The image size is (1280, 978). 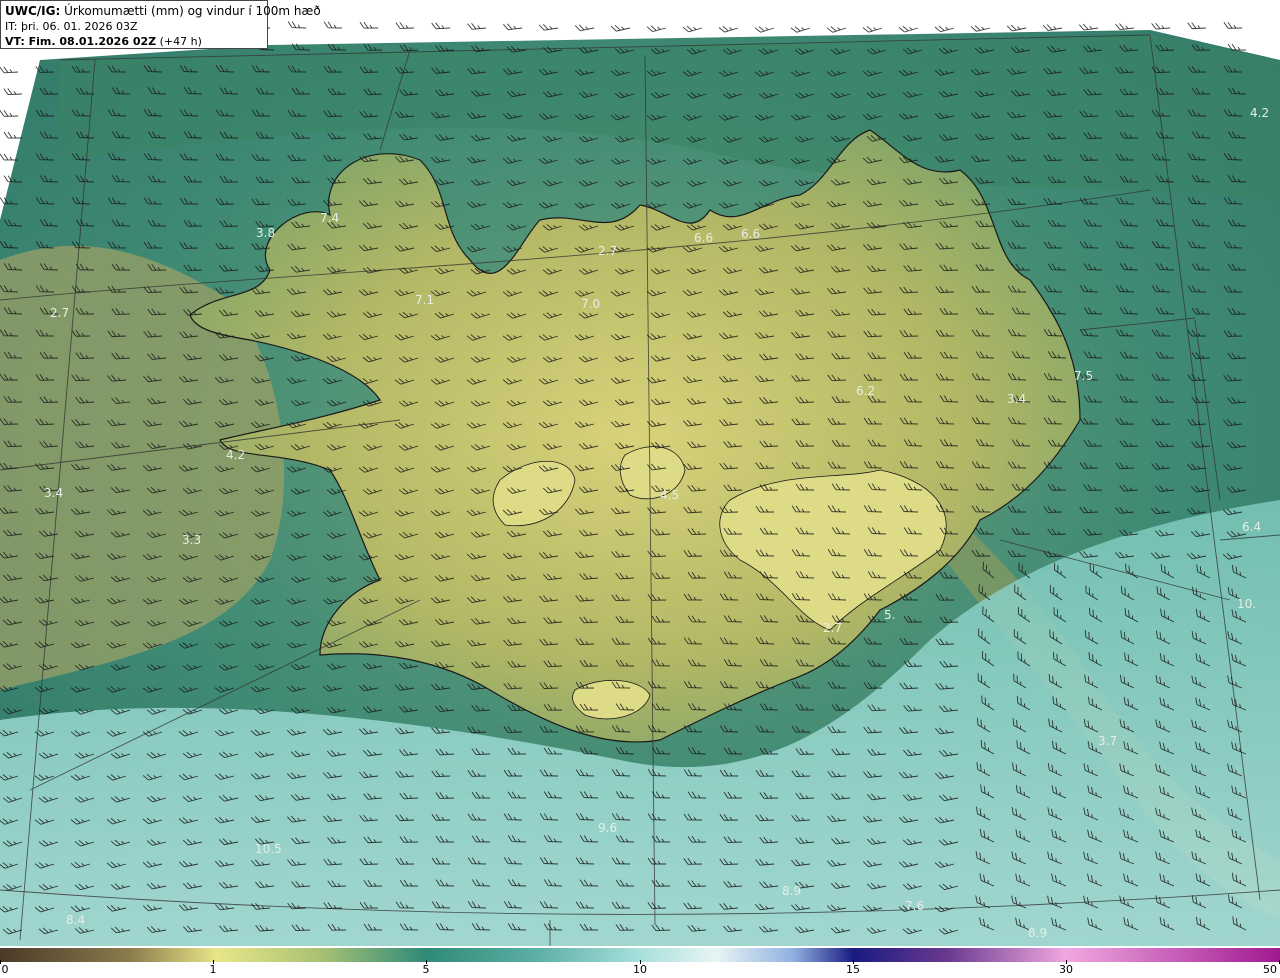 I want to click on colorbar-label: 50, so click(x=1270, y=969).